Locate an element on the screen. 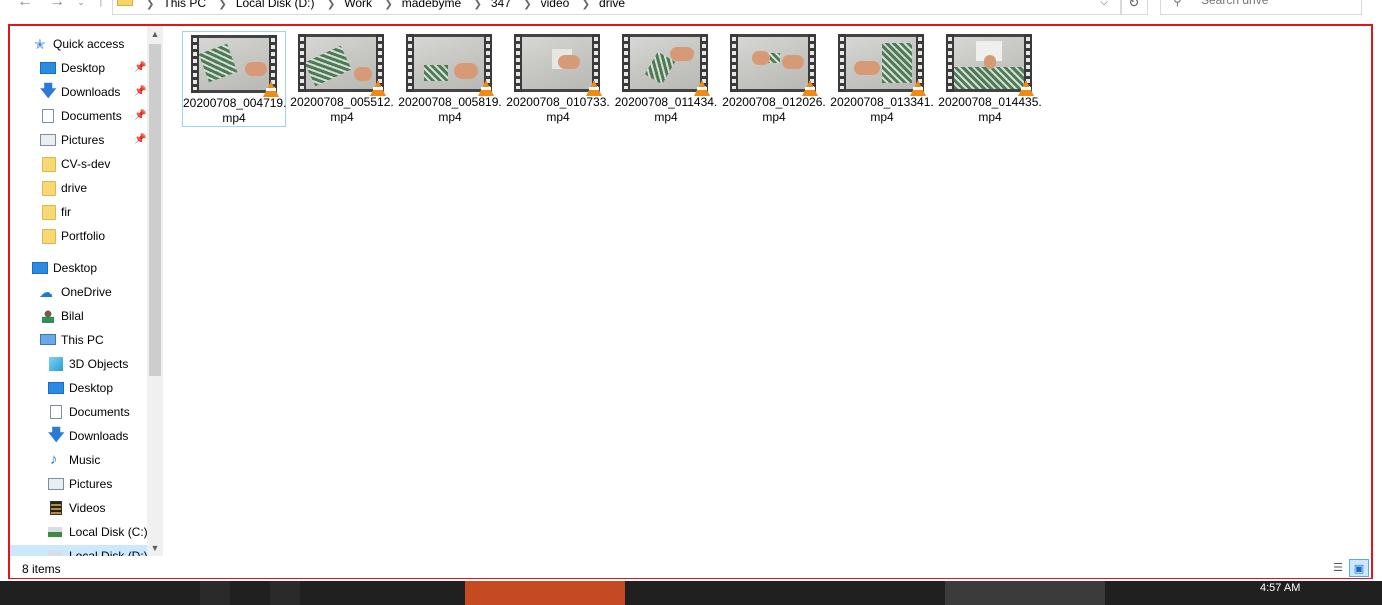  nav-item-desktop: Desktop 📌 is located at coordinates (78, 68).